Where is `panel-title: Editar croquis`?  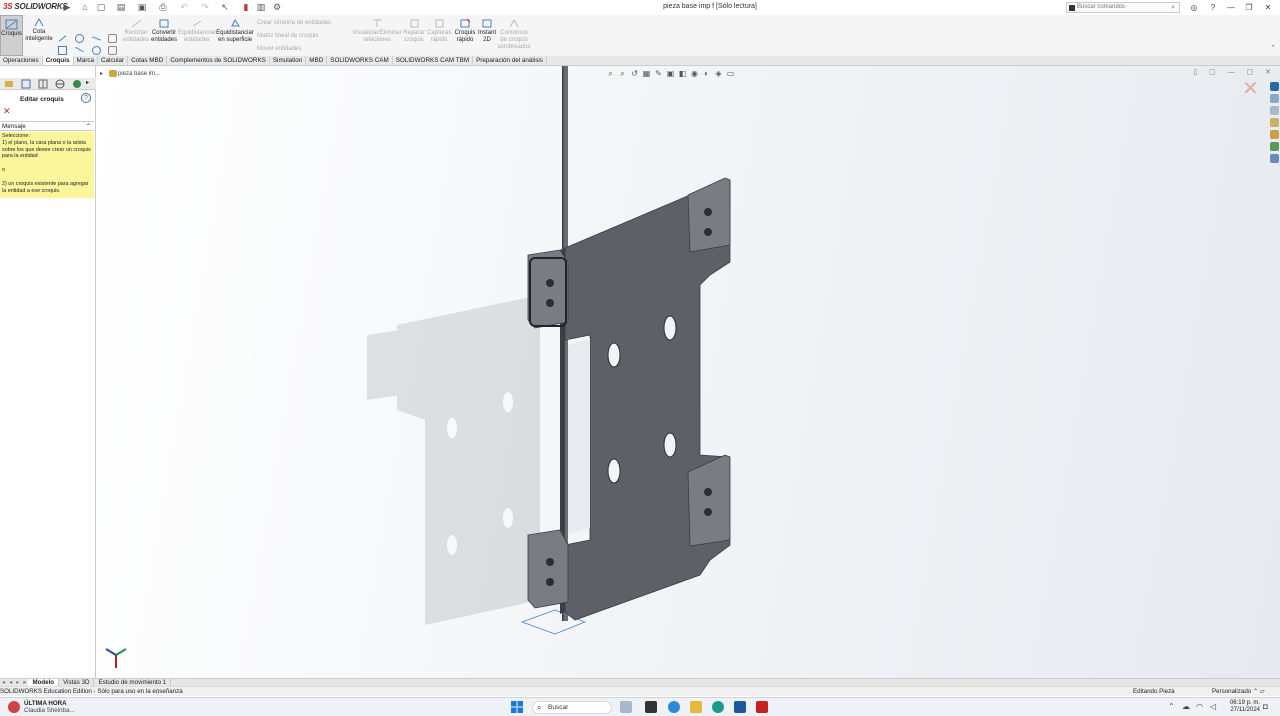
panel-title: Editar croquis is located at coordinates (42, 99).